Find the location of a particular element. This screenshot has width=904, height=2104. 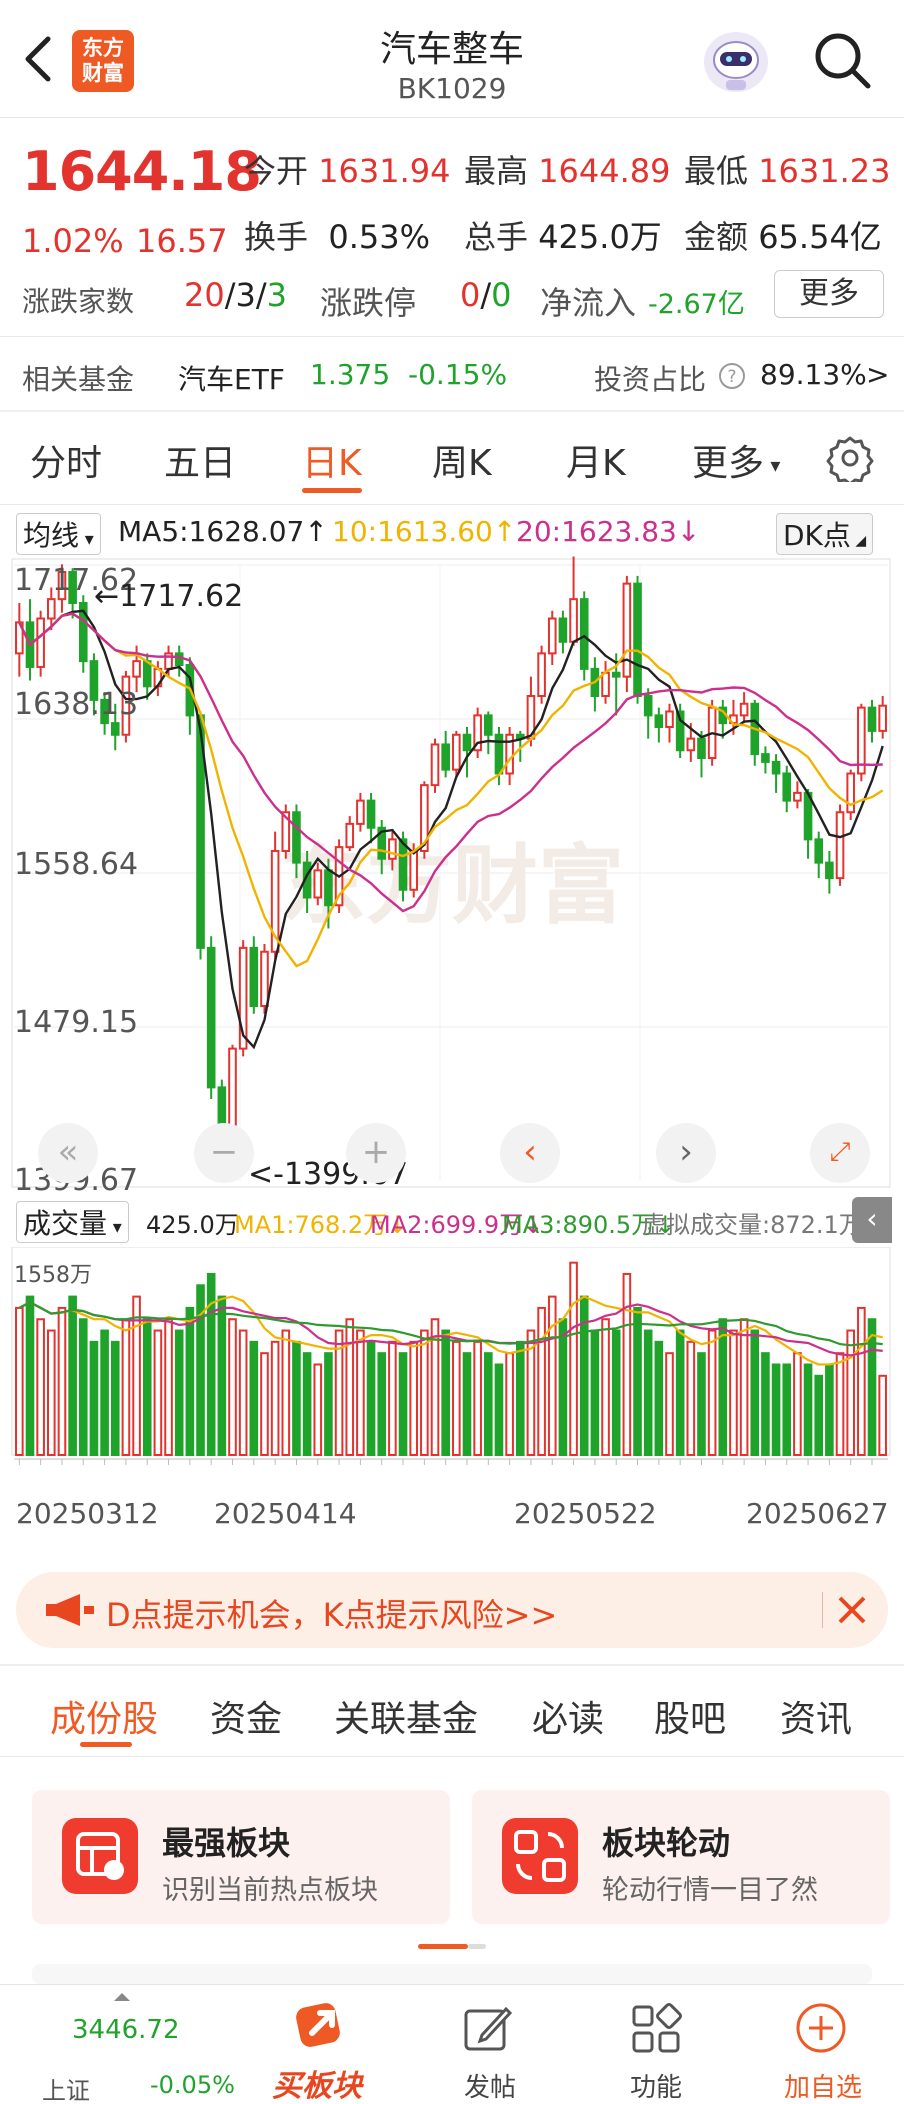

up-count: 20 is located at coordinates (204, 295).